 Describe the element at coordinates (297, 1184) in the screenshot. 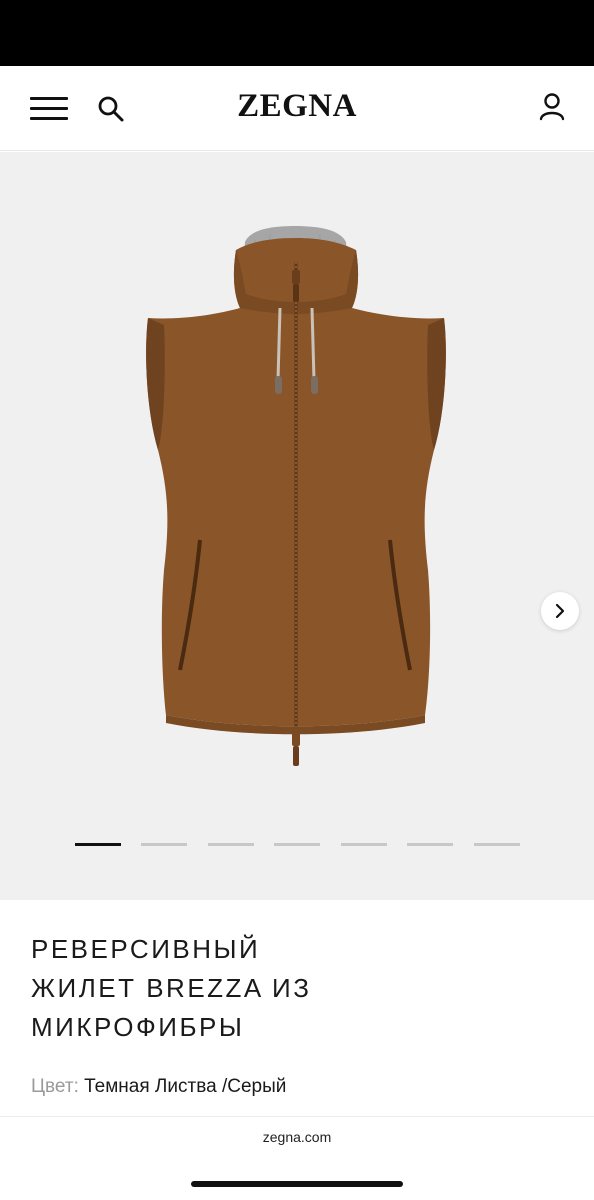

I see `home-indicator` at that location.